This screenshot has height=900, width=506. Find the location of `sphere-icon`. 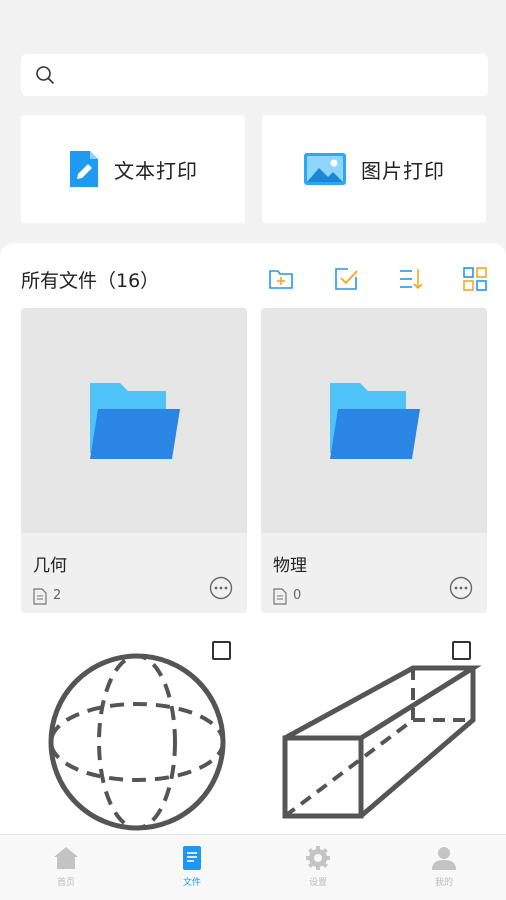

sphere-icon is located at coordinates (137, 742).